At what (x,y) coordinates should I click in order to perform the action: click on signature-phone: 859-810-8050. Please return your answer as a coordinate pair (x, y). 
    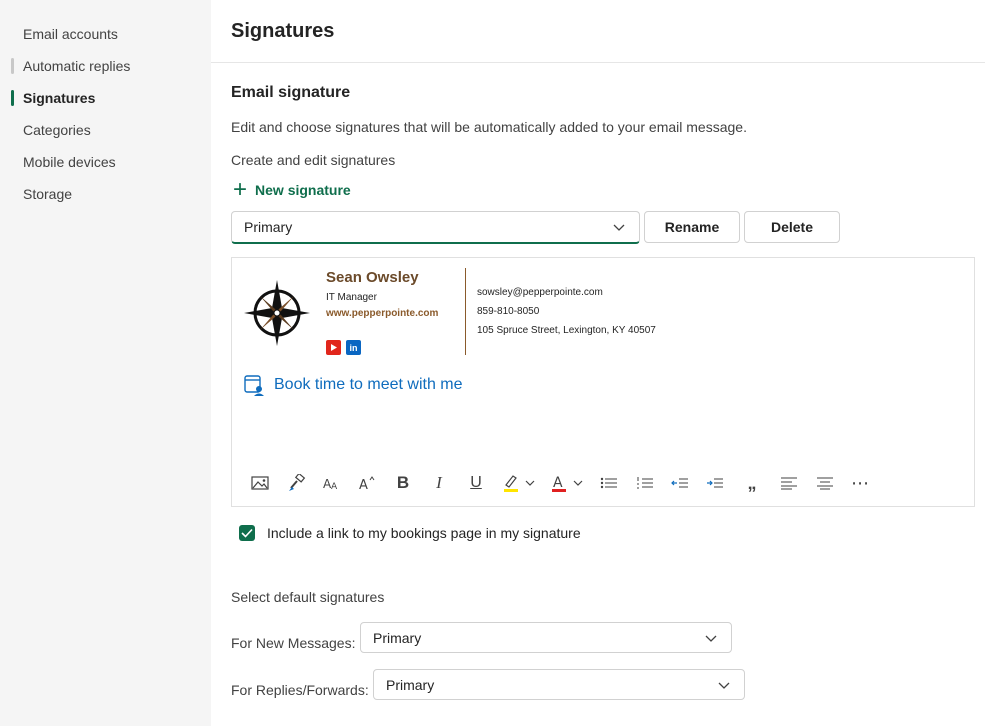
    Looking at the image, I should click on (508, 311).